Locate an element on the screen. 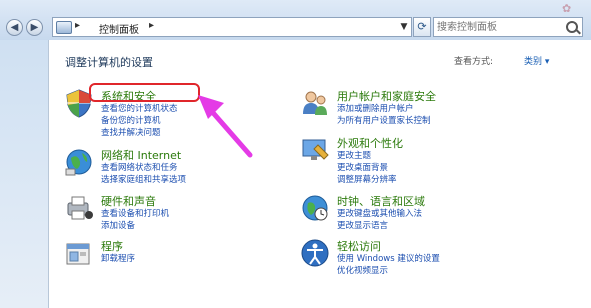  search-input is located at coordinates (500, 27).